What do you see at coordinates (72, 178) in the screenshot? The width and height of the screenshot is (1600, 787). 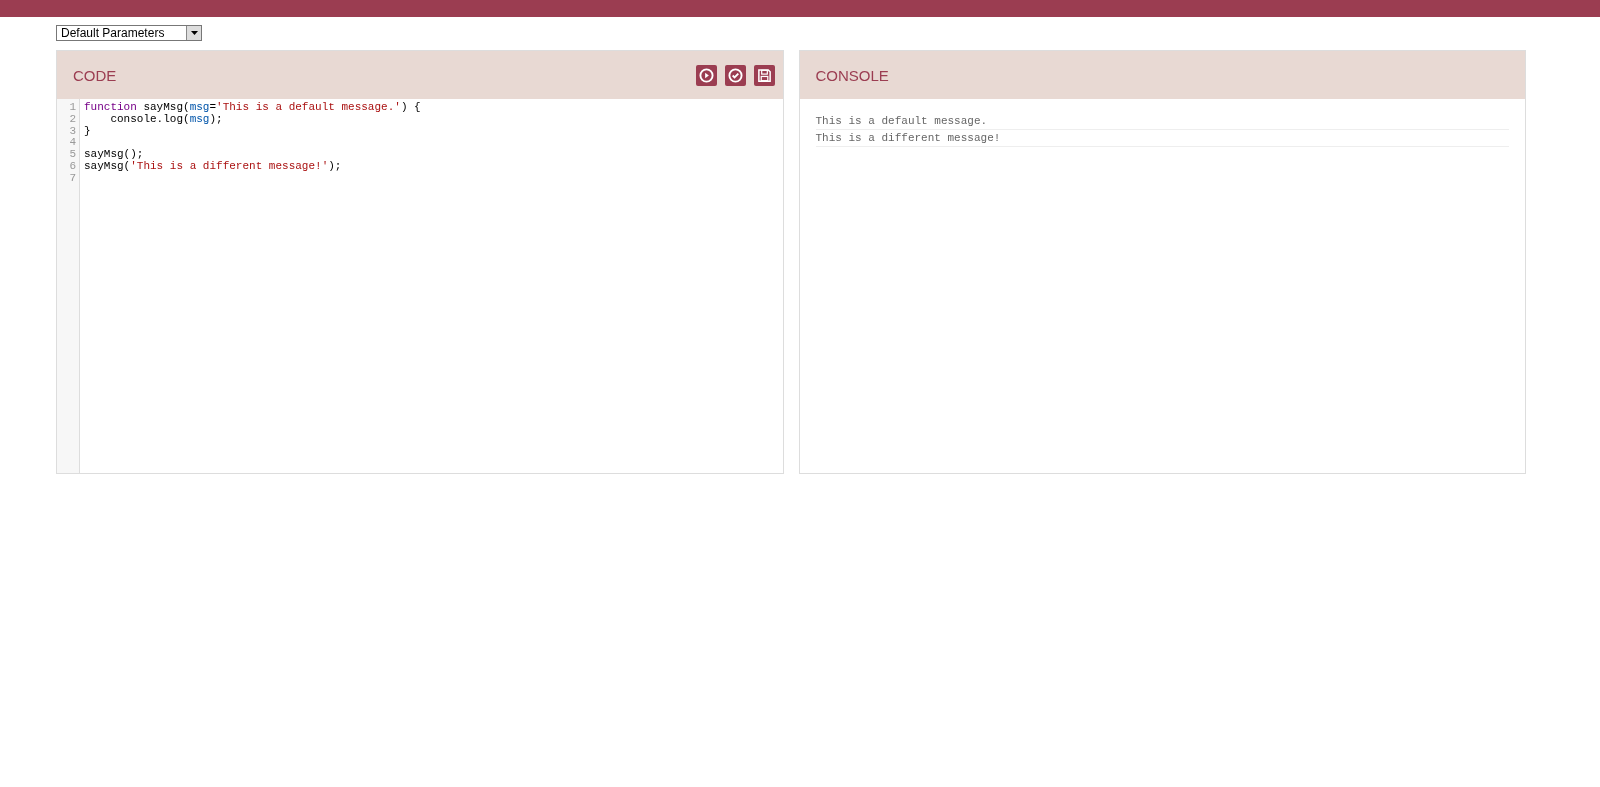 I see `line-number: 7` at bounding box center [72, 178].